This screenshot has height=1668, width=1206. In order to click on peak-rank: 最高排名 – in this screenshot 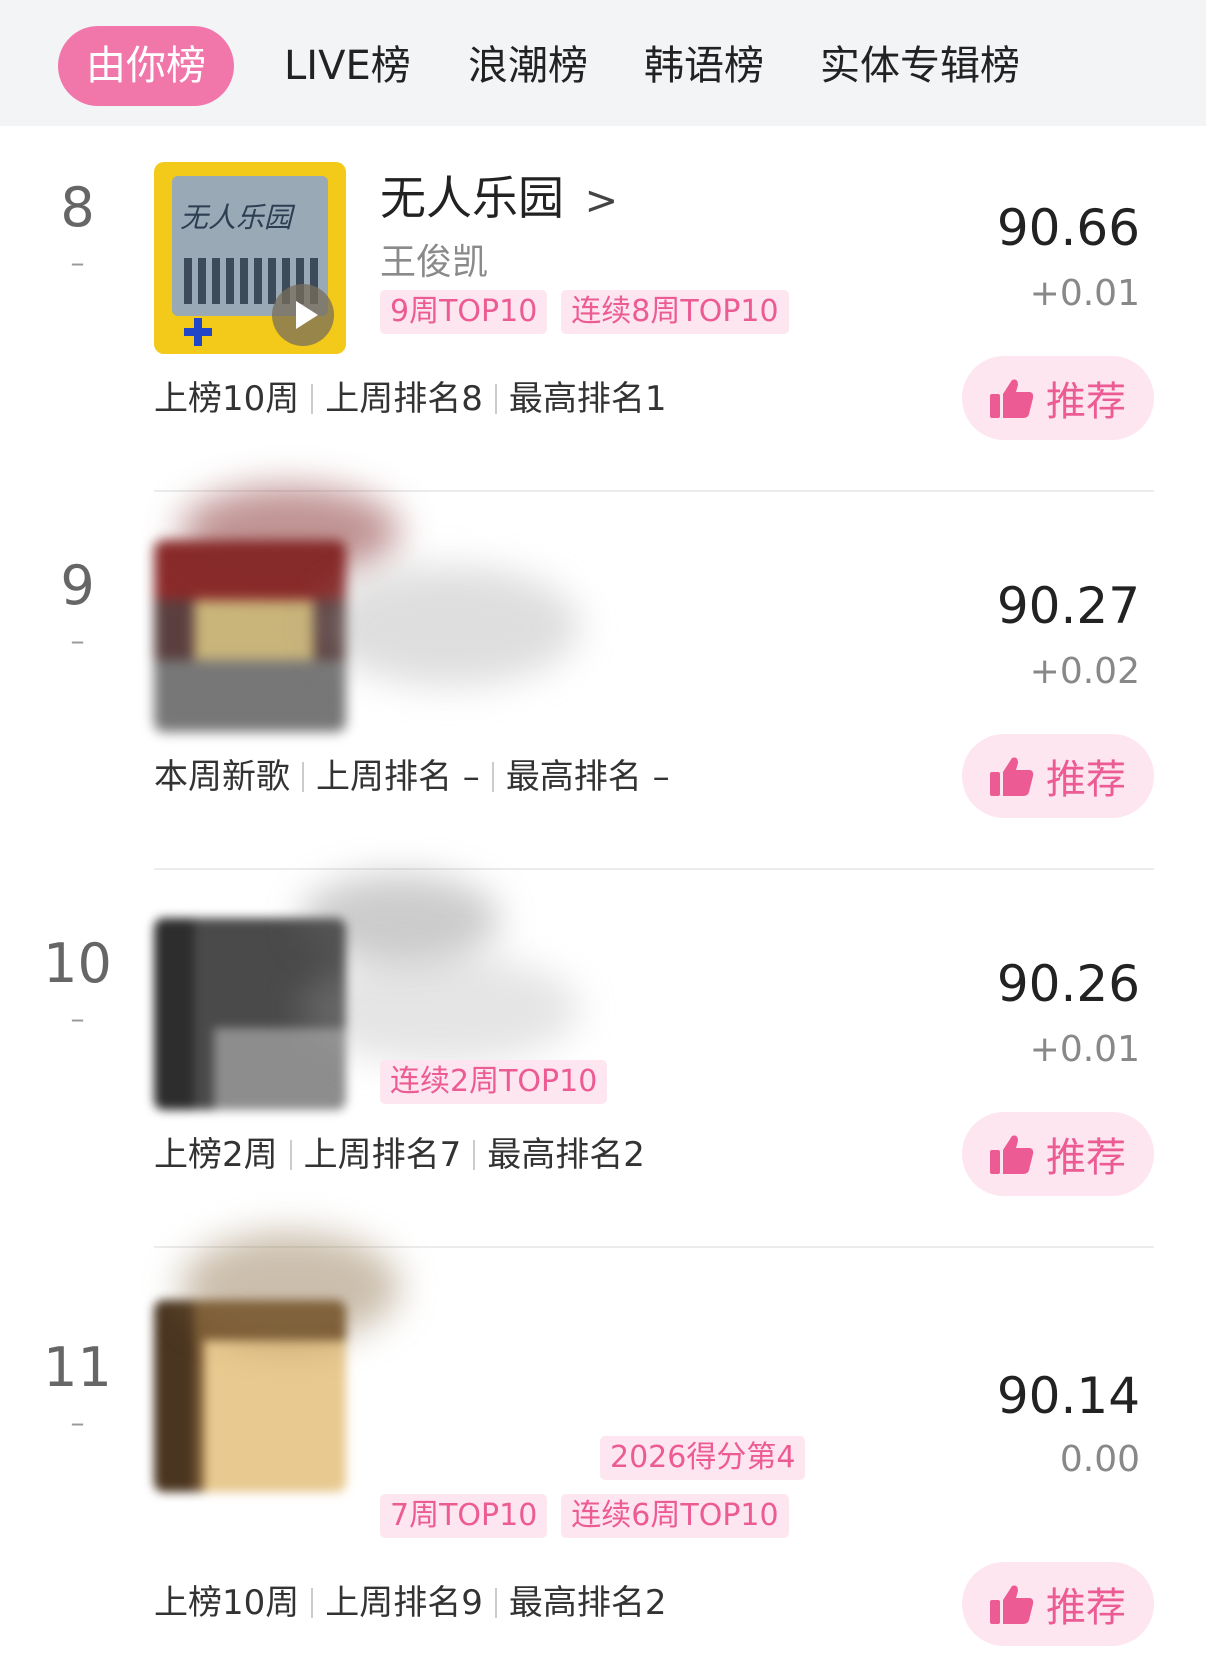, I will do `click(587, 777)`.